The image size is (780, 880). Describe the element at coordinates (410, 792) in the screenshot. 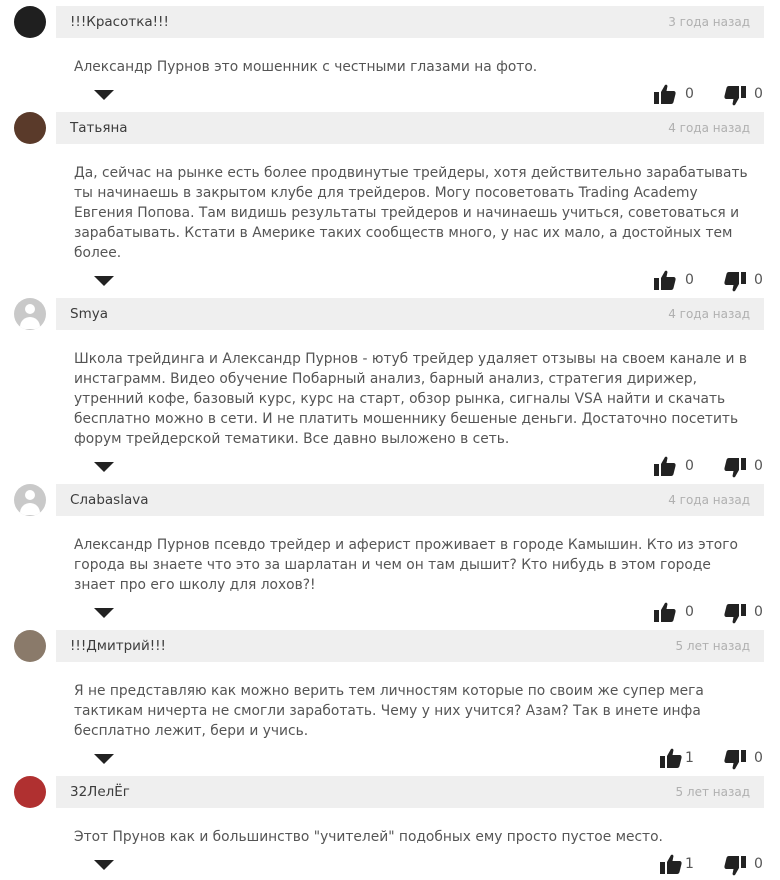

I see `comment-header: 32ЛелЁг 5 лет назад` at that location.